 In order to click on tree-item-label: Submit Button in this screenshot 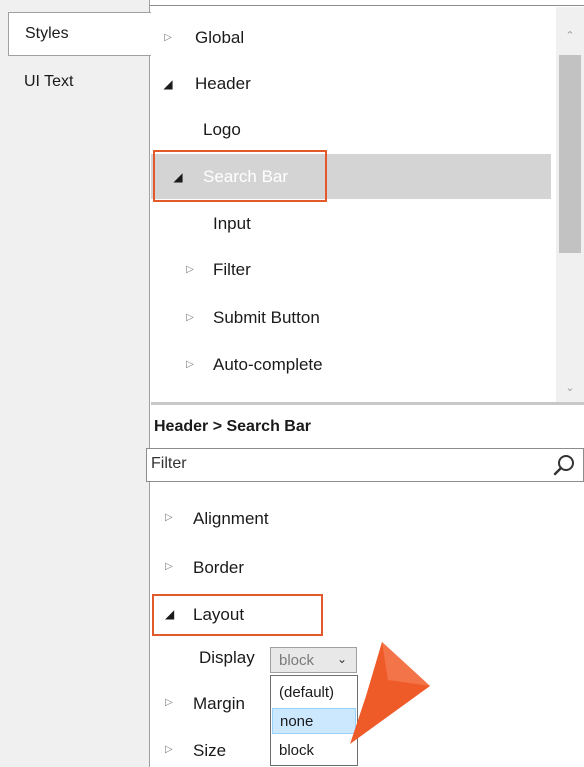, I will do `click(266, 317)`.